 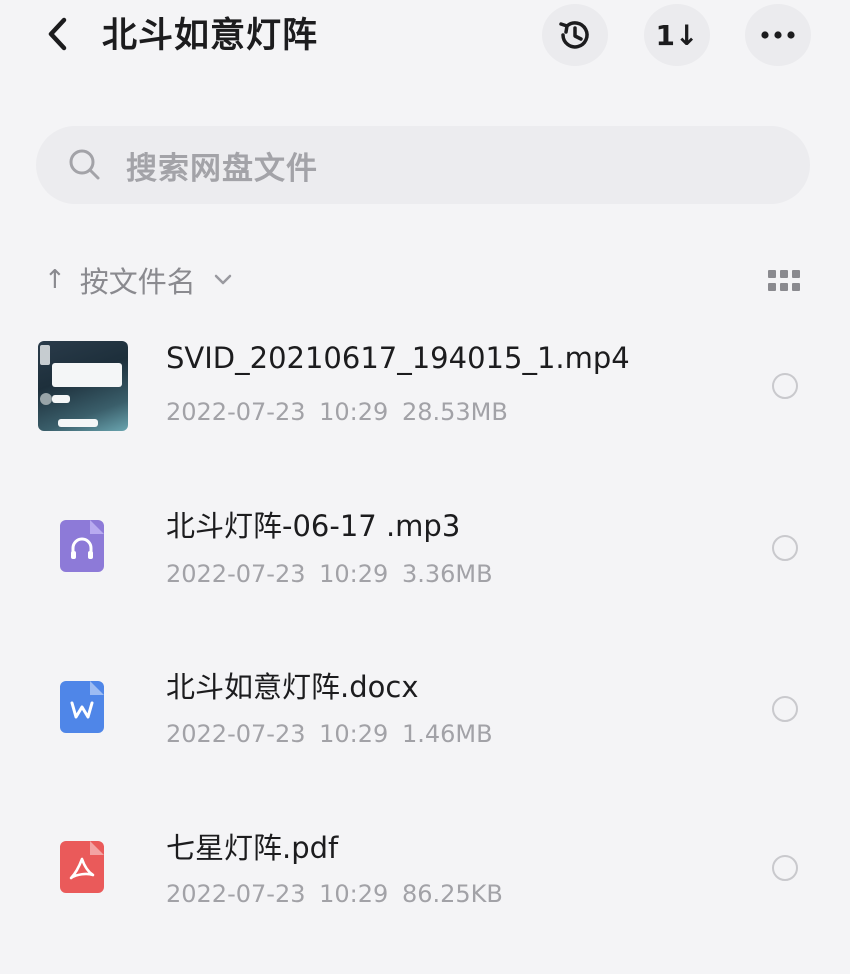 I want to click on file-meta: 2022-07-23 10:29 3.36MB, so click(x=329, y=574).